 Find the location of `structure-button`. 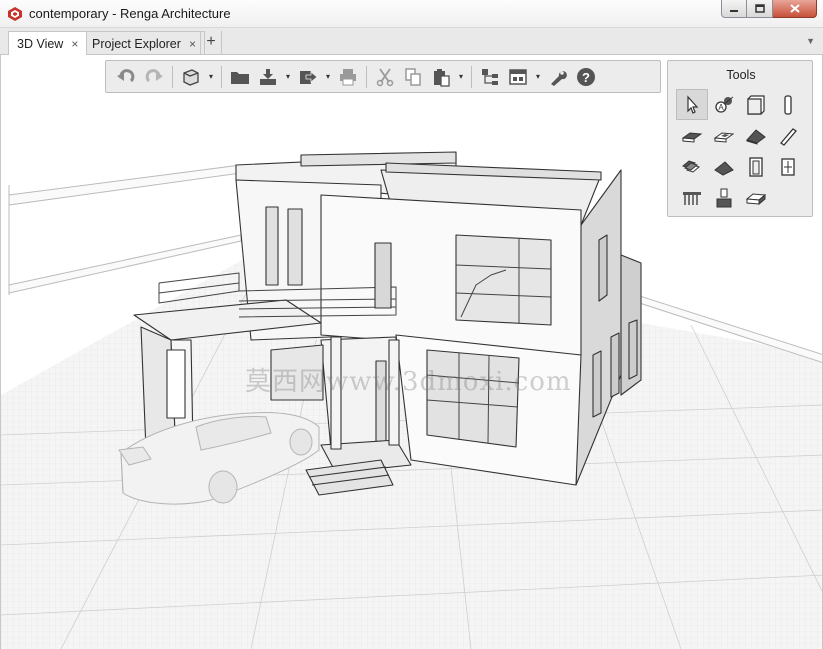

structure-button is located at coordinates (490, 77).